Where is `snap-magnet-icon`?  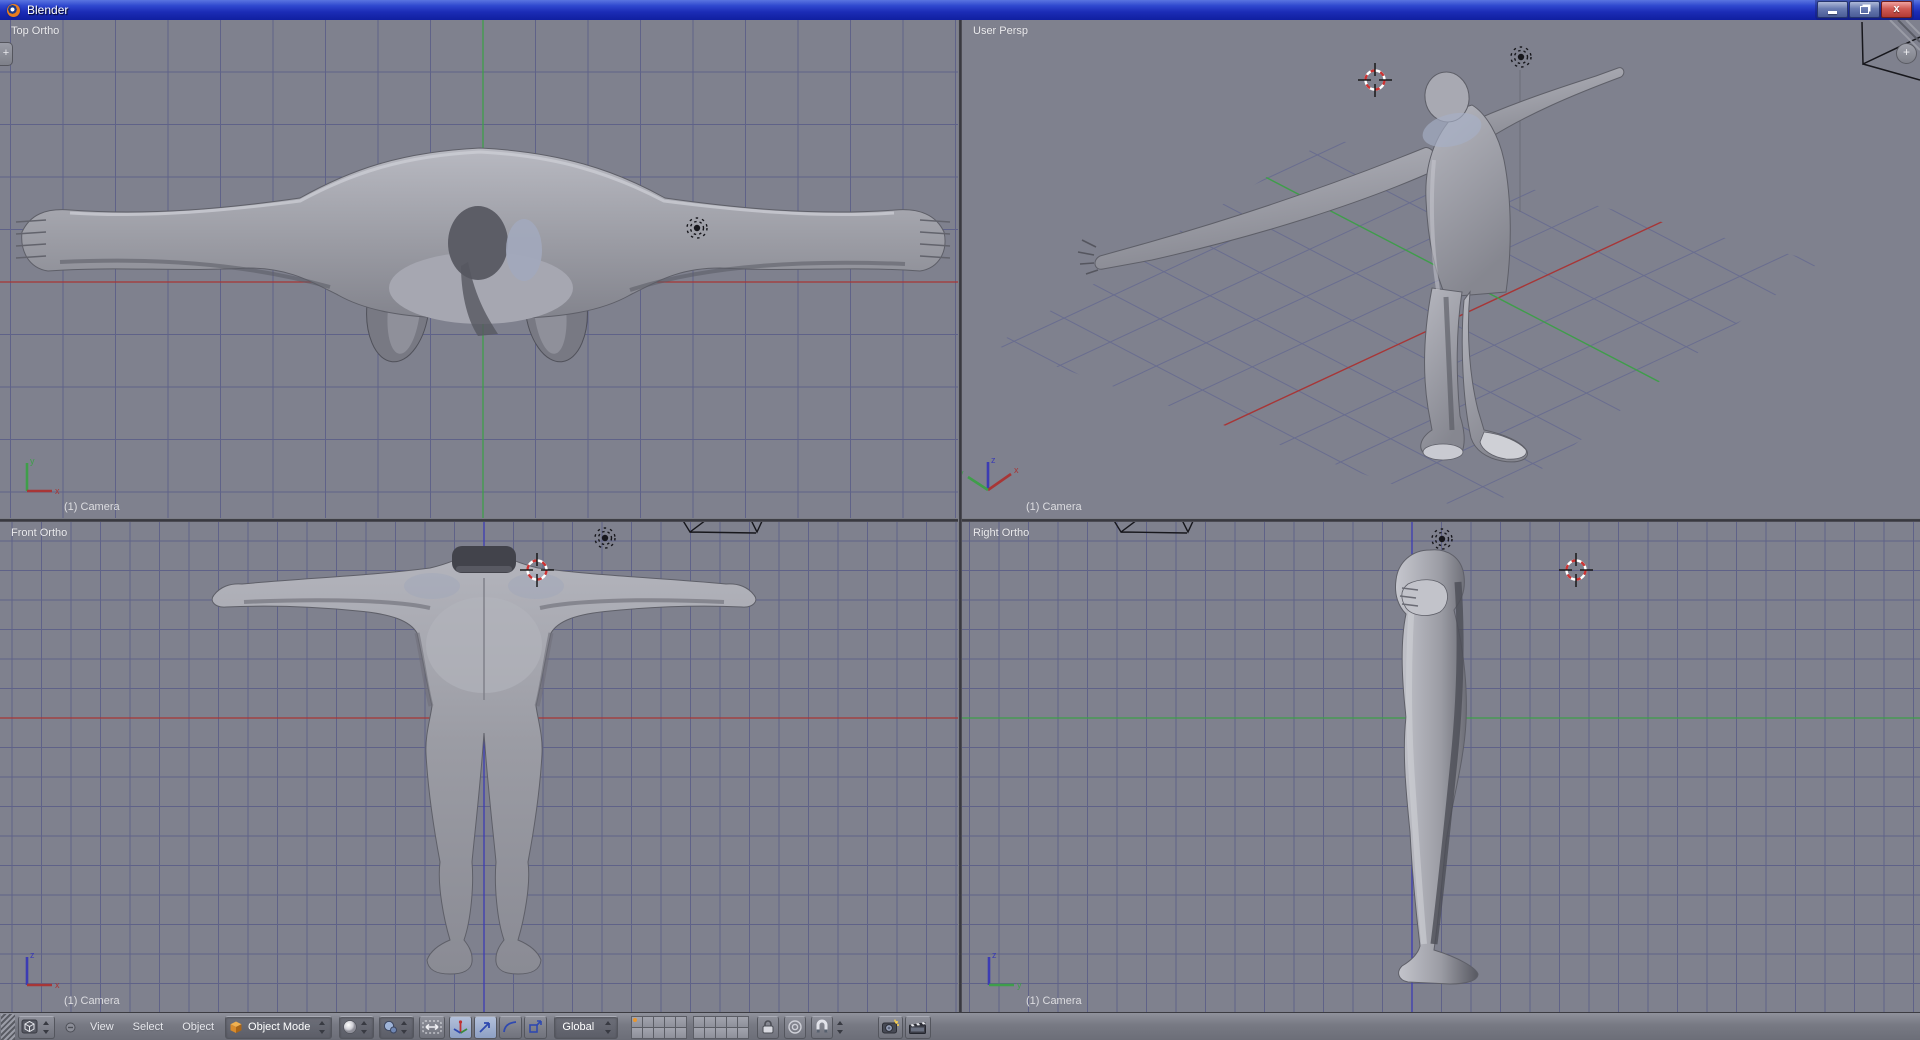 snap-magnet-icon is located at coordinates (822, 1026).